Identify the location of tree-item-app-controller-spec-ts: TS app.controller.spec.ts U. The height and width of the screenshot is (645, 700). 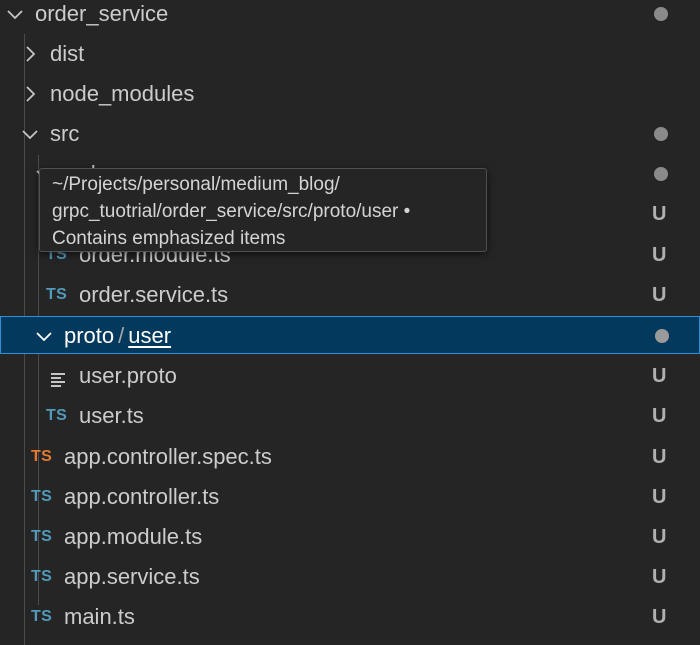
(350, 457).